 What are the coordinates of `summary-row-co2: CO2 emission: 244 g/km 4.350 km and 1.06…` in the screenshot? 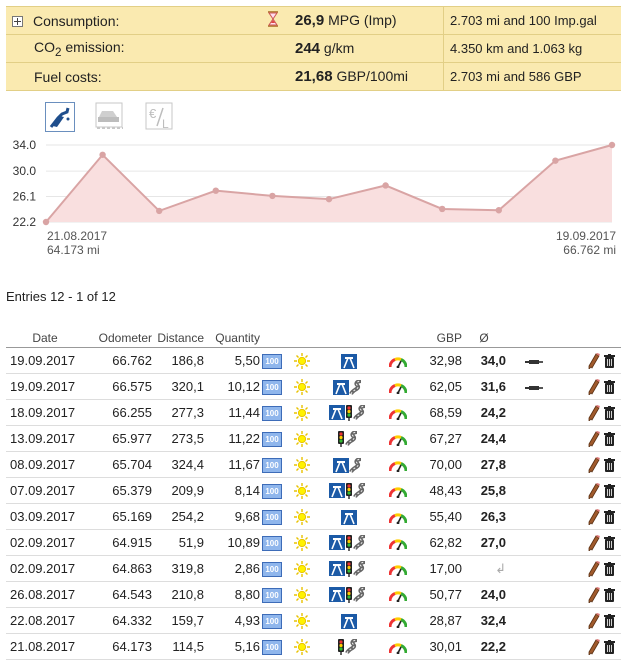 It's located at (313, 48).